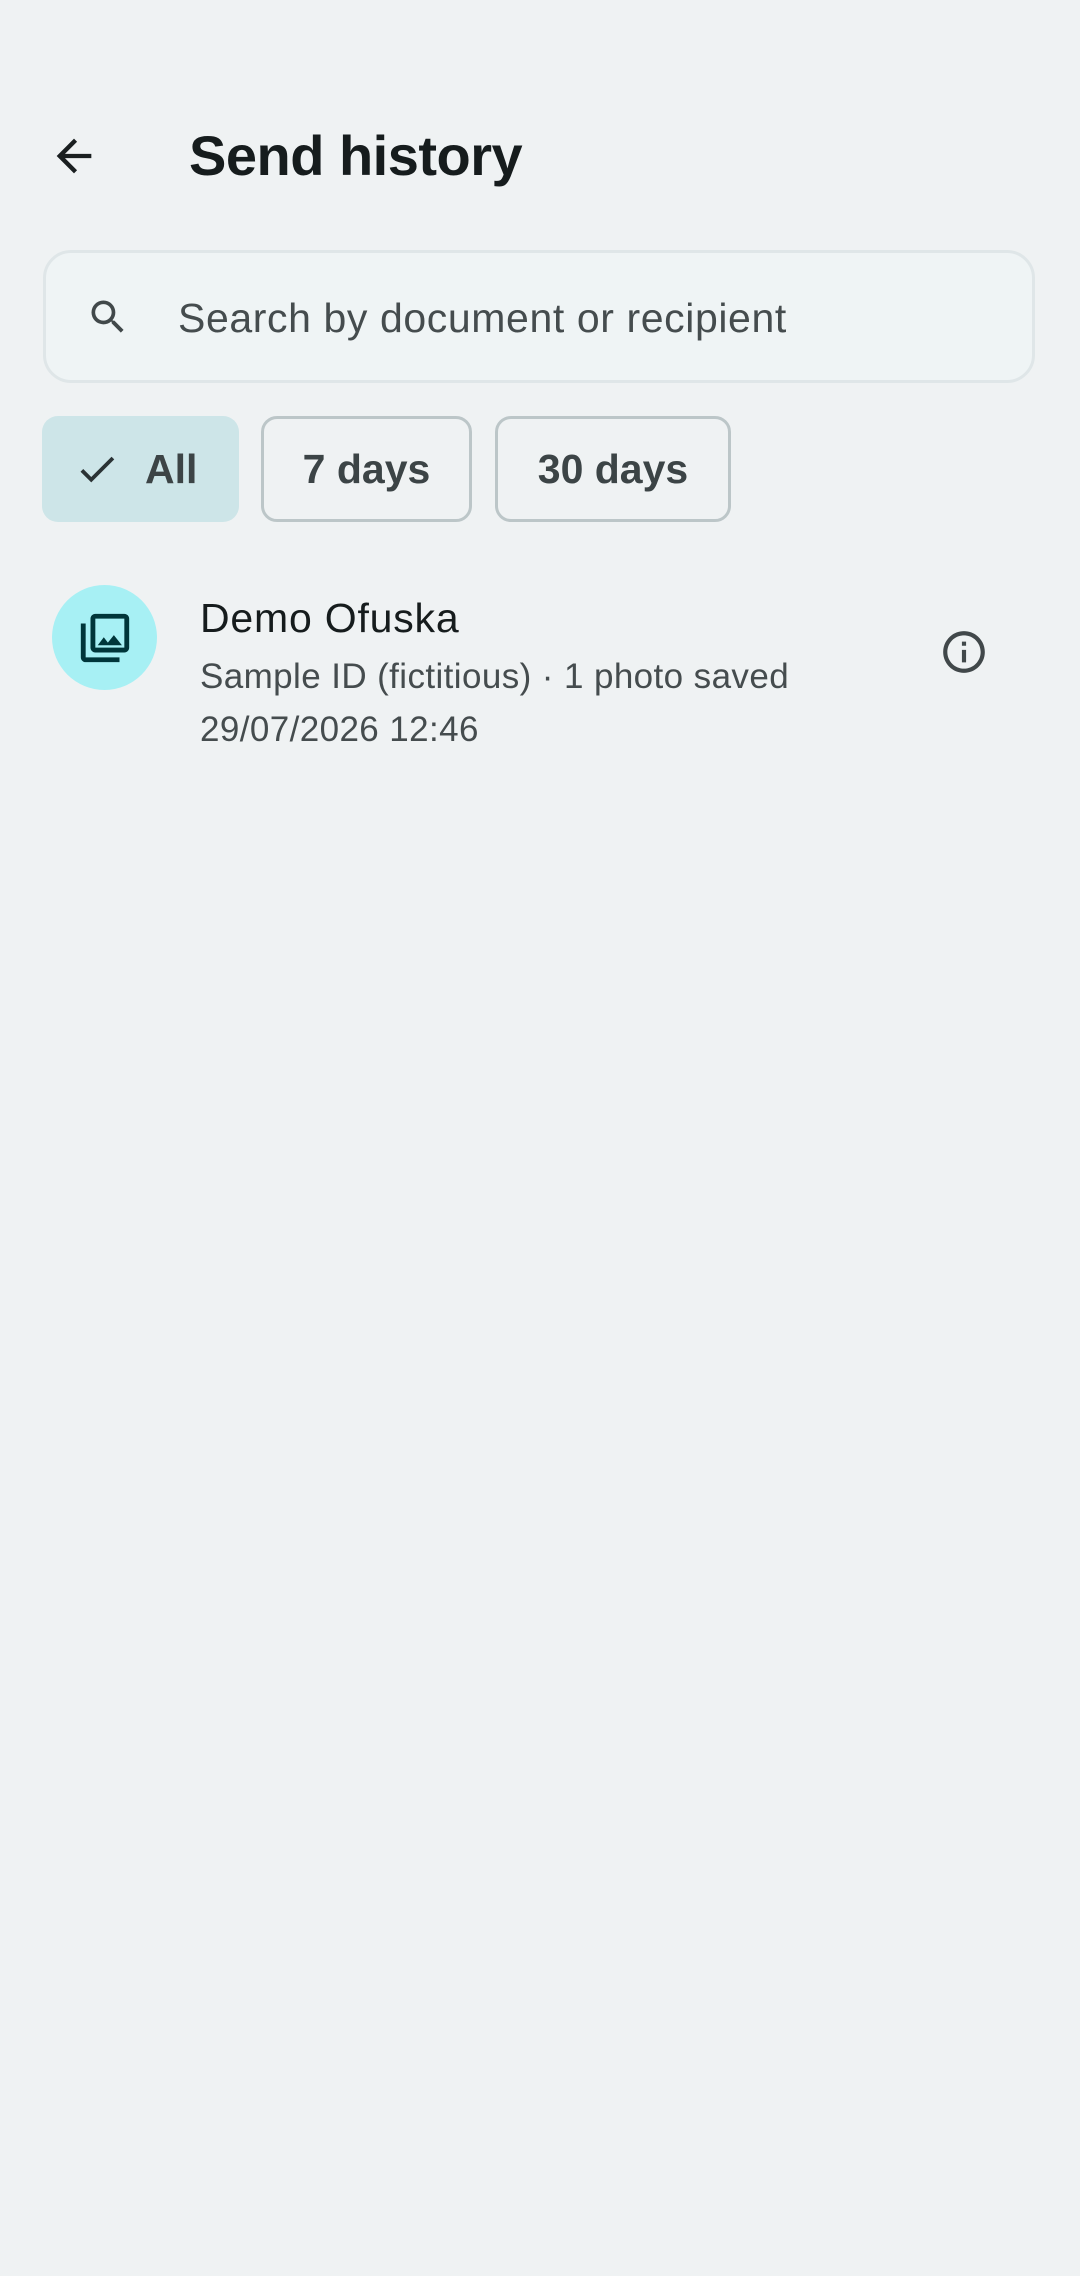 This screenshot has height=2276, width=1080. Describe the element at coordinates (330, 618) in the screenshot. I see `item-title: Demo Ofuska` at that location.